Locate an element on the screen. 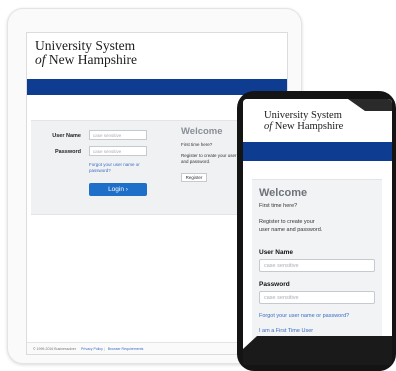 The width and height of the screenshot is (396, 371). login-button is located at coordinates (317, 347).